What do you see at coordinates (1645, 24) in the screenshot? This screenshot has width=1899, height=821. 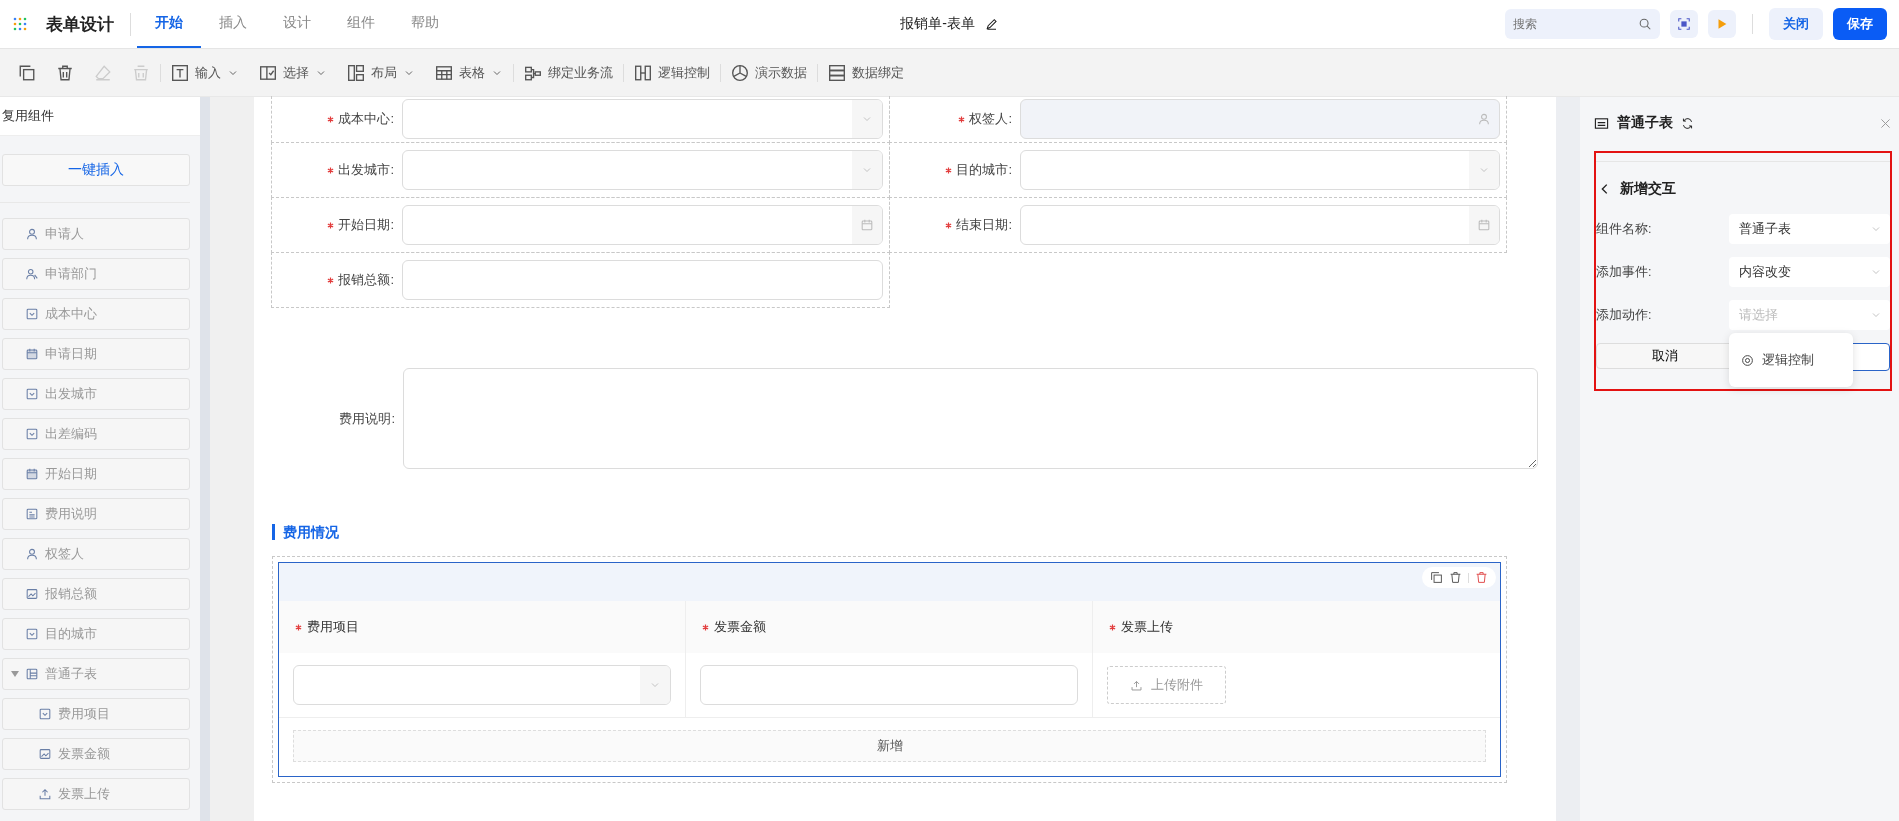 I see `search-icon` at bounding box center [1645, 24].